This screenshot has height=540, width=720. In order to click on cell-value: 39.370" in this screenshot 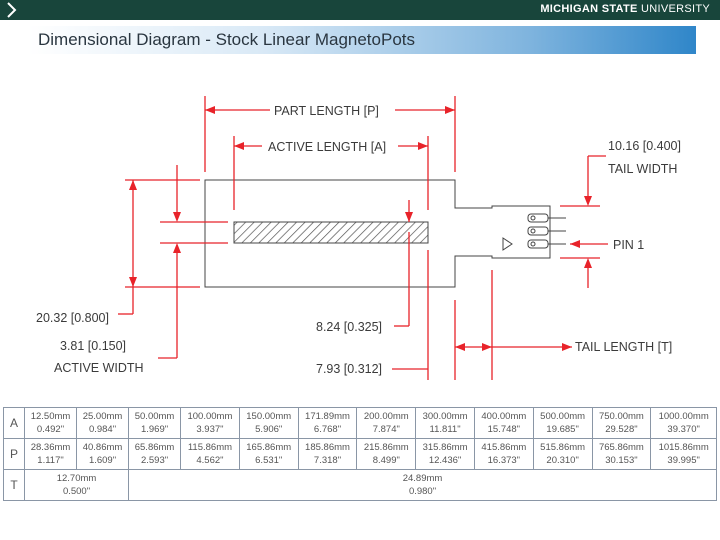, I will do `click(683, 429)`.